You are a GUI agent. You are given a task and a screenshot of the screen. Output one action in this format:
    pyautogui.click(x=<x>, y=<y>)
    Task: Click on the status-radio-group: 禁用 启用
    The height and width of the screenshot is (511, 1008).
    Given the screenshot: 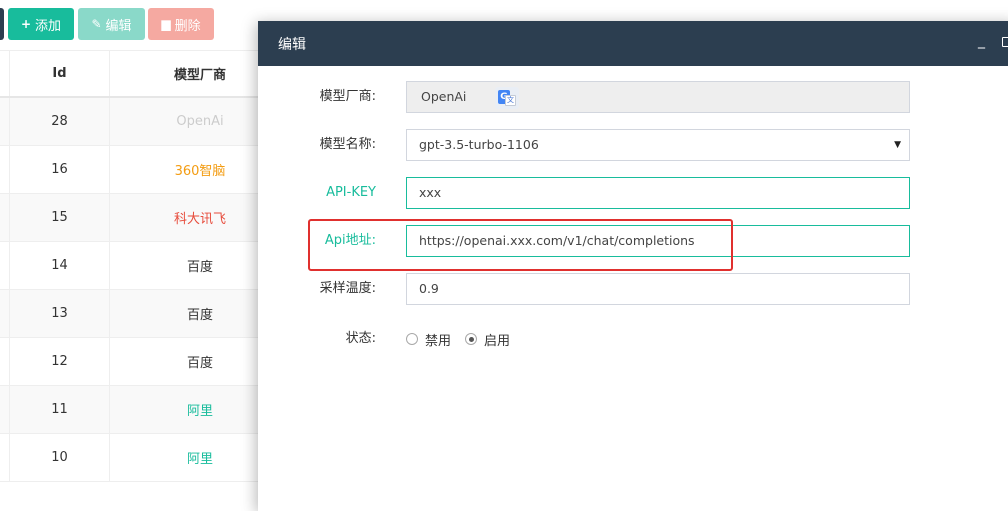 What is the action you would take?
    pyautogui.click(x=465, y=339)
    